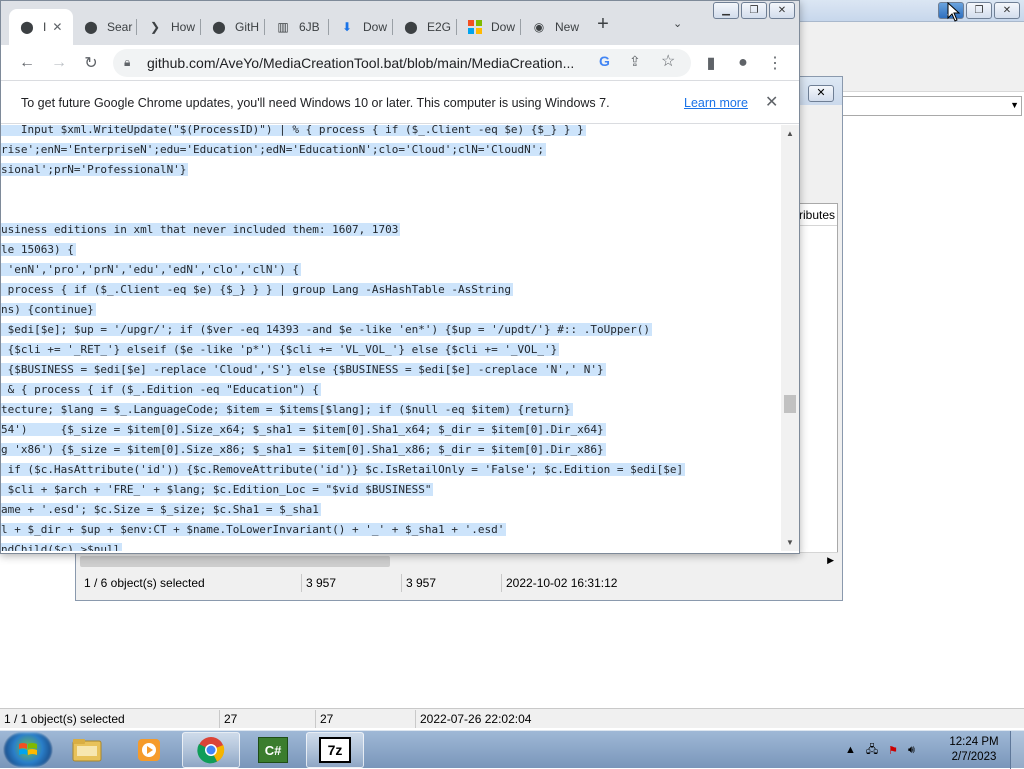 This screenshot has width=1024, height=769. I want to click on taskbar-7zip: 7z, so click(335, 750).